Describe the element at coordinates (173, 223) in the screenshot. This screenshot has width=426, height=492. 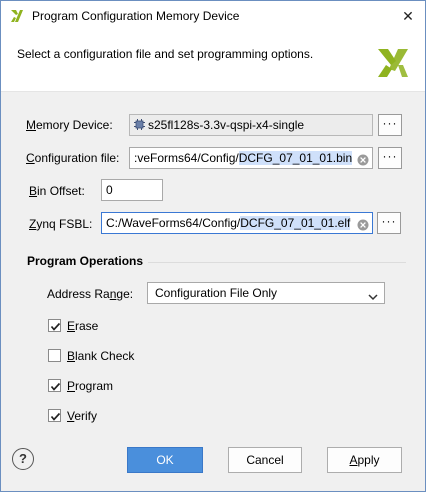
I see `zynq-fsbl-path-prefix: C:/WaveForms64/Config/` at that location.